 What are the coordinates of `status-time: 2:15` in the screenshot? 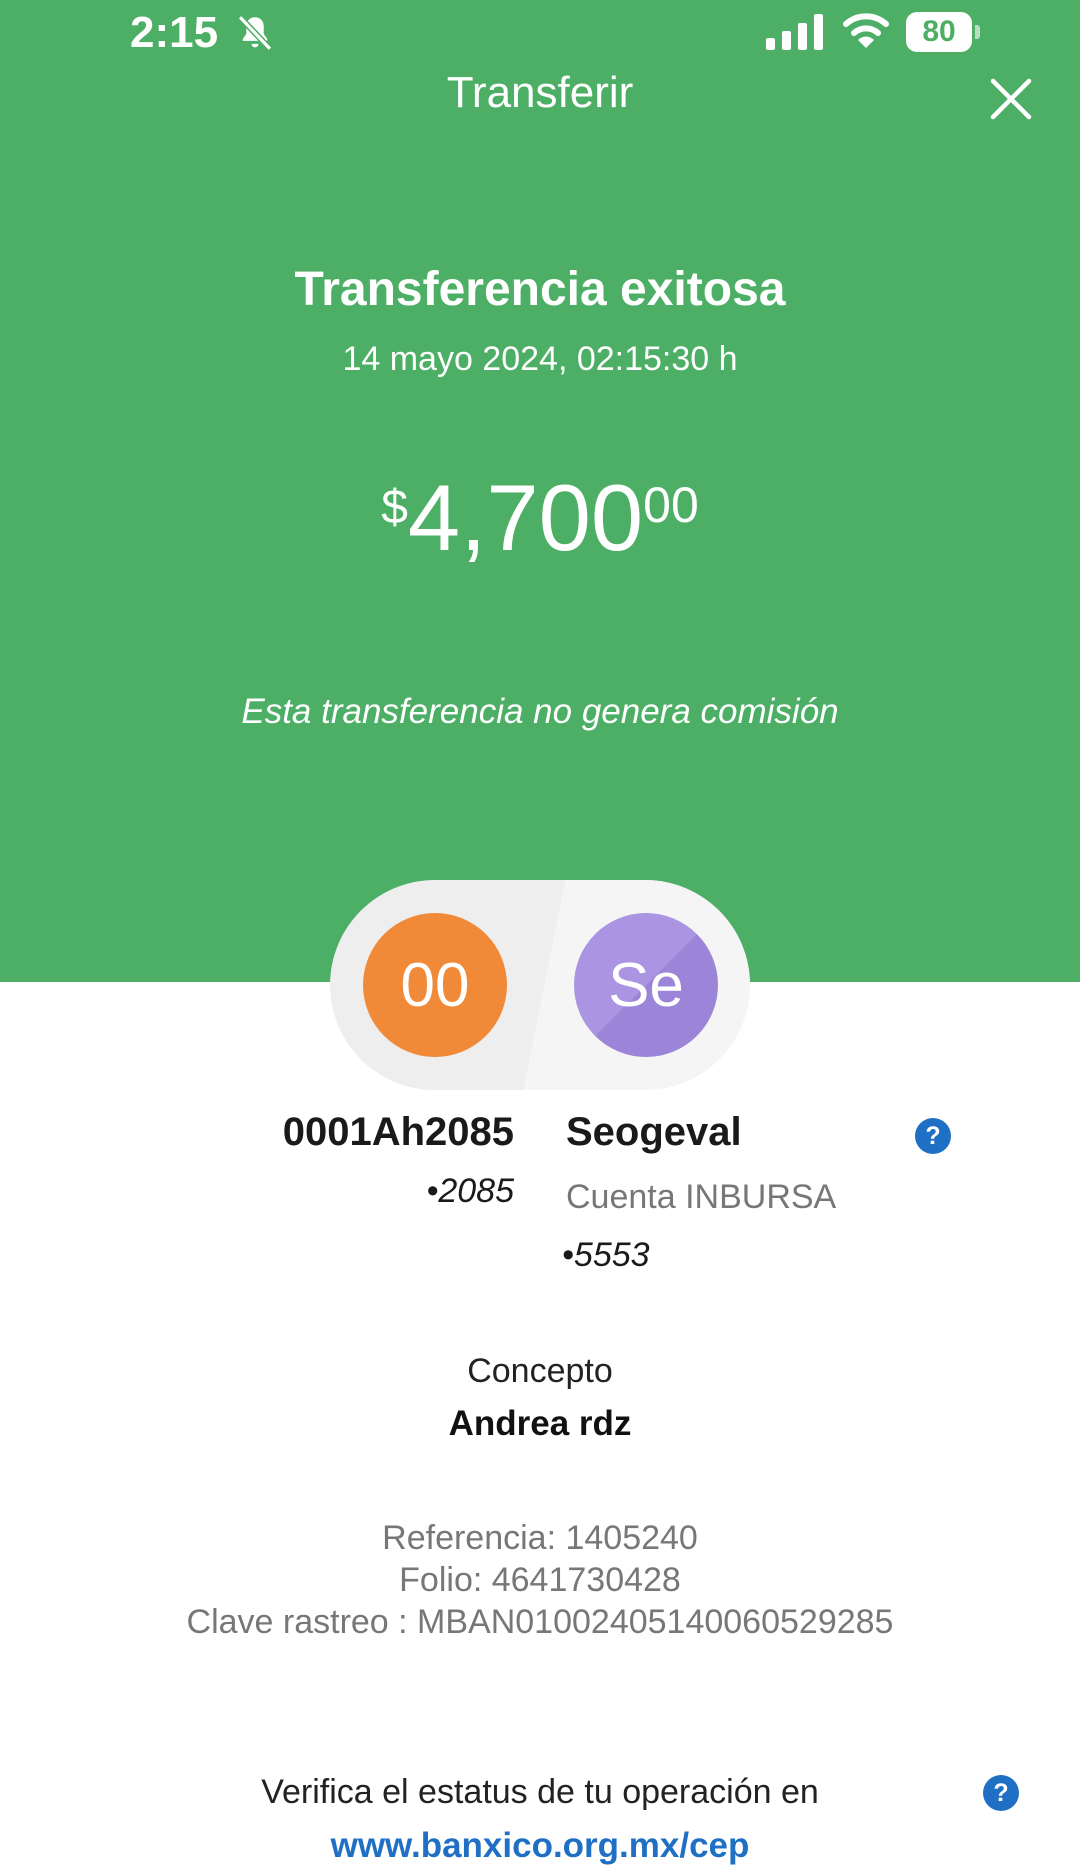 It's located at (174, 32).